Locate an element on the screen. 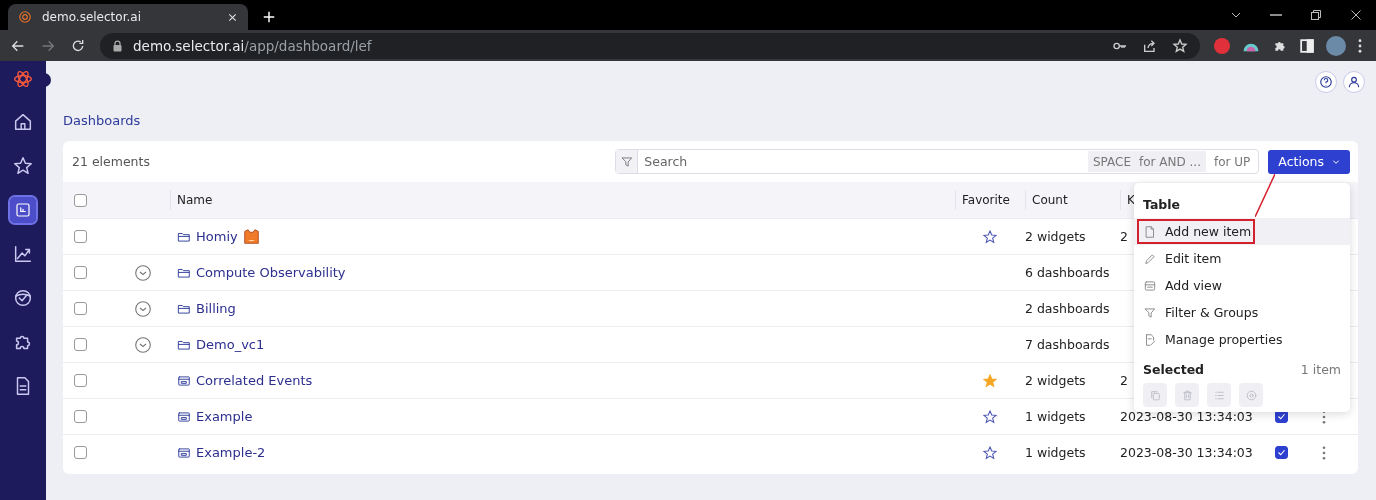 Image resolution: width=1376 pixels, height=500 pixels. breadcrumb: Dashboards is located at coordinates (102, 120).